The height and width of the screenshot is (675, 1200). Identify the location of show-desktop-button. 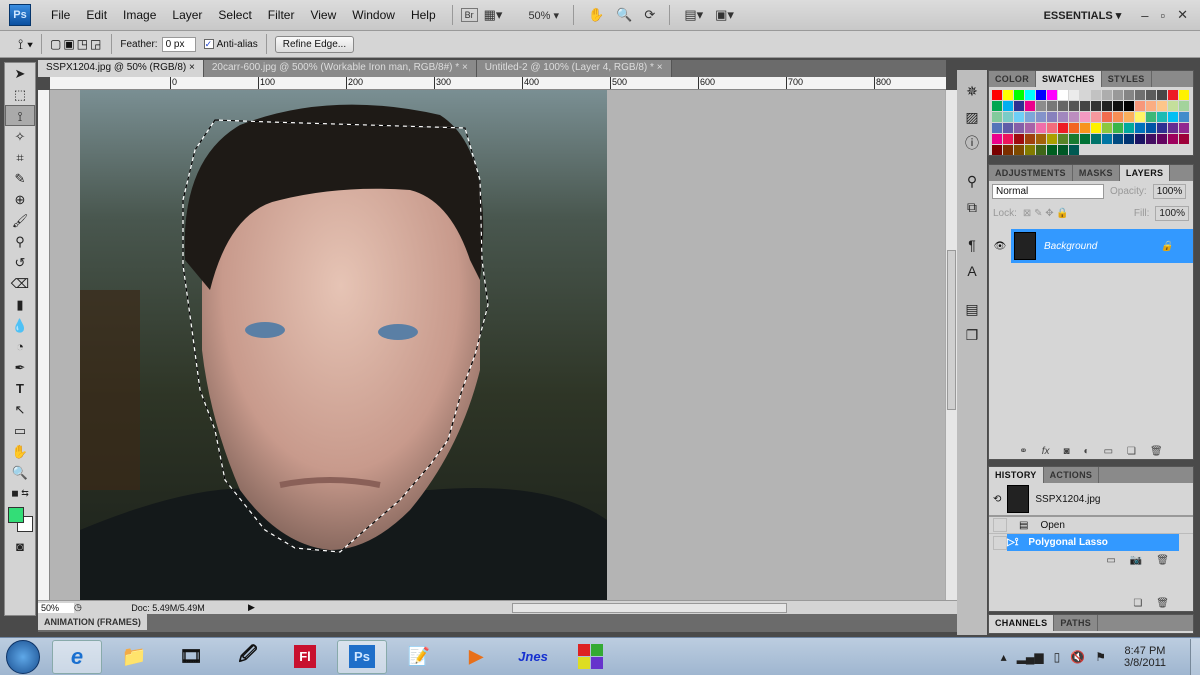
(1195, 656).